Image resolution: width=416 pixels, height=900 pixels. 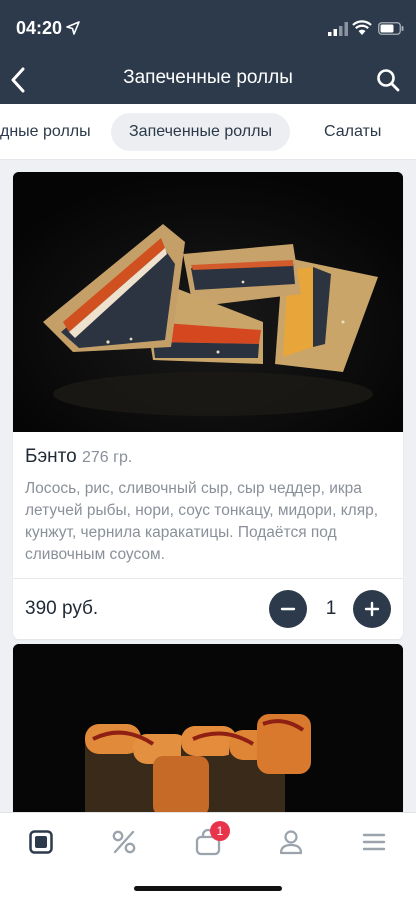 I want to click on chevron-left-icon, so click(x=18, y=80).